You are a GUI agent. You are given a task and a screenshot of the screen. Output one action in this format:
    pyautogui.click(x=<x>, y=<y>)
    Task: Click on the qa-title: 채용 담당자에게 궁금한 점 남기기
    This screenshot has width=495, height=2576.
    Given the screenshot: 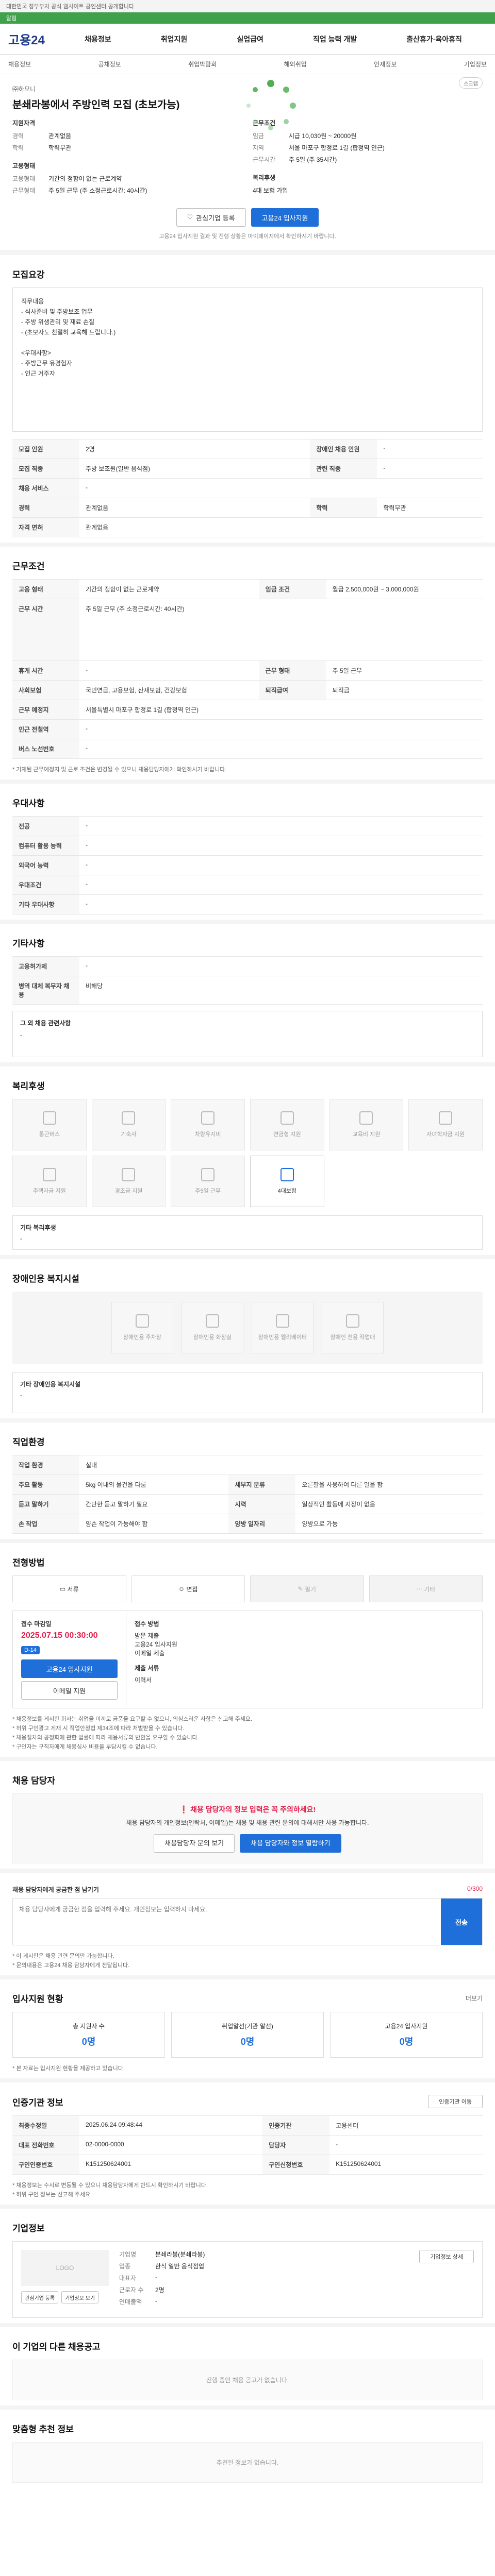 What is the action you would take?
    pyautogui.click(x=55, y=1889)
    